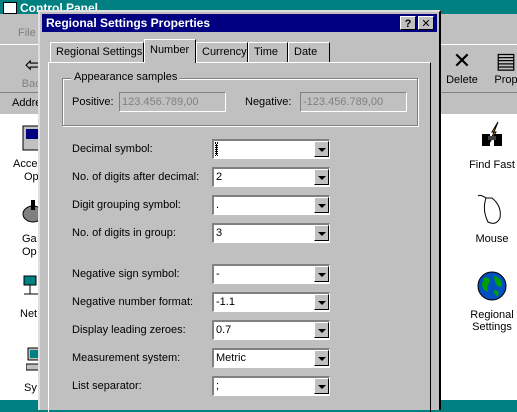 Image resolution: width=517 pixels, height=412 pixels. I want to click on mouse-icon, so click(489, 209).